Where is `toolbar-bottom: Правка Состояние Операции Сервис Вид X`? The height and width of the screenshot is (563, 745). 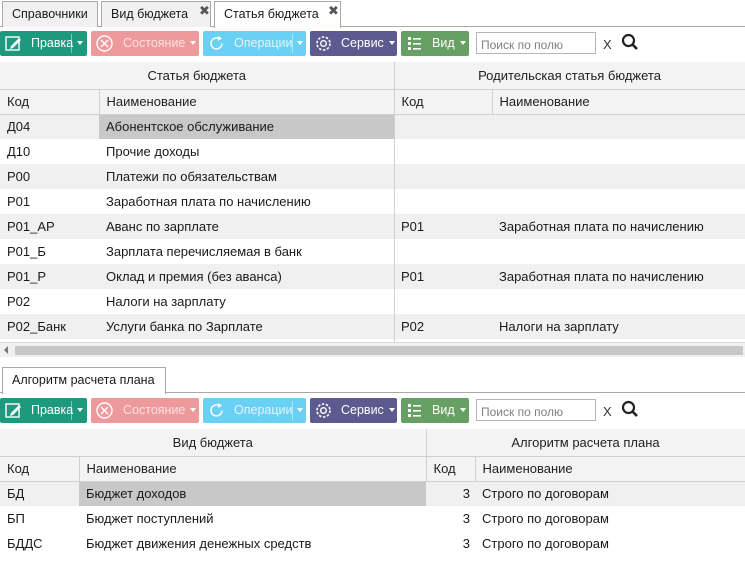 toolbar-bottom: Правка Состояние Операции Сервис Вид X is located at coordinates (372, 411).